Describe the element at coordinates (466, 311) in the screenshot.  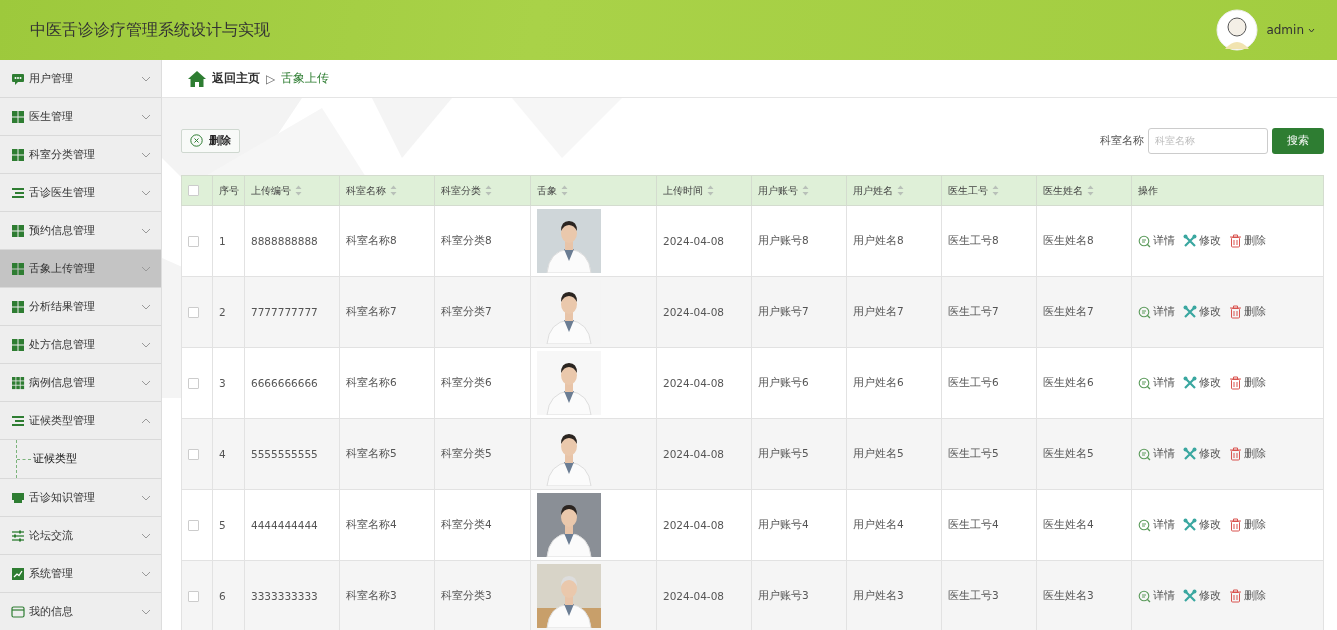
I see `table-cell: 科室分类7` at that location.